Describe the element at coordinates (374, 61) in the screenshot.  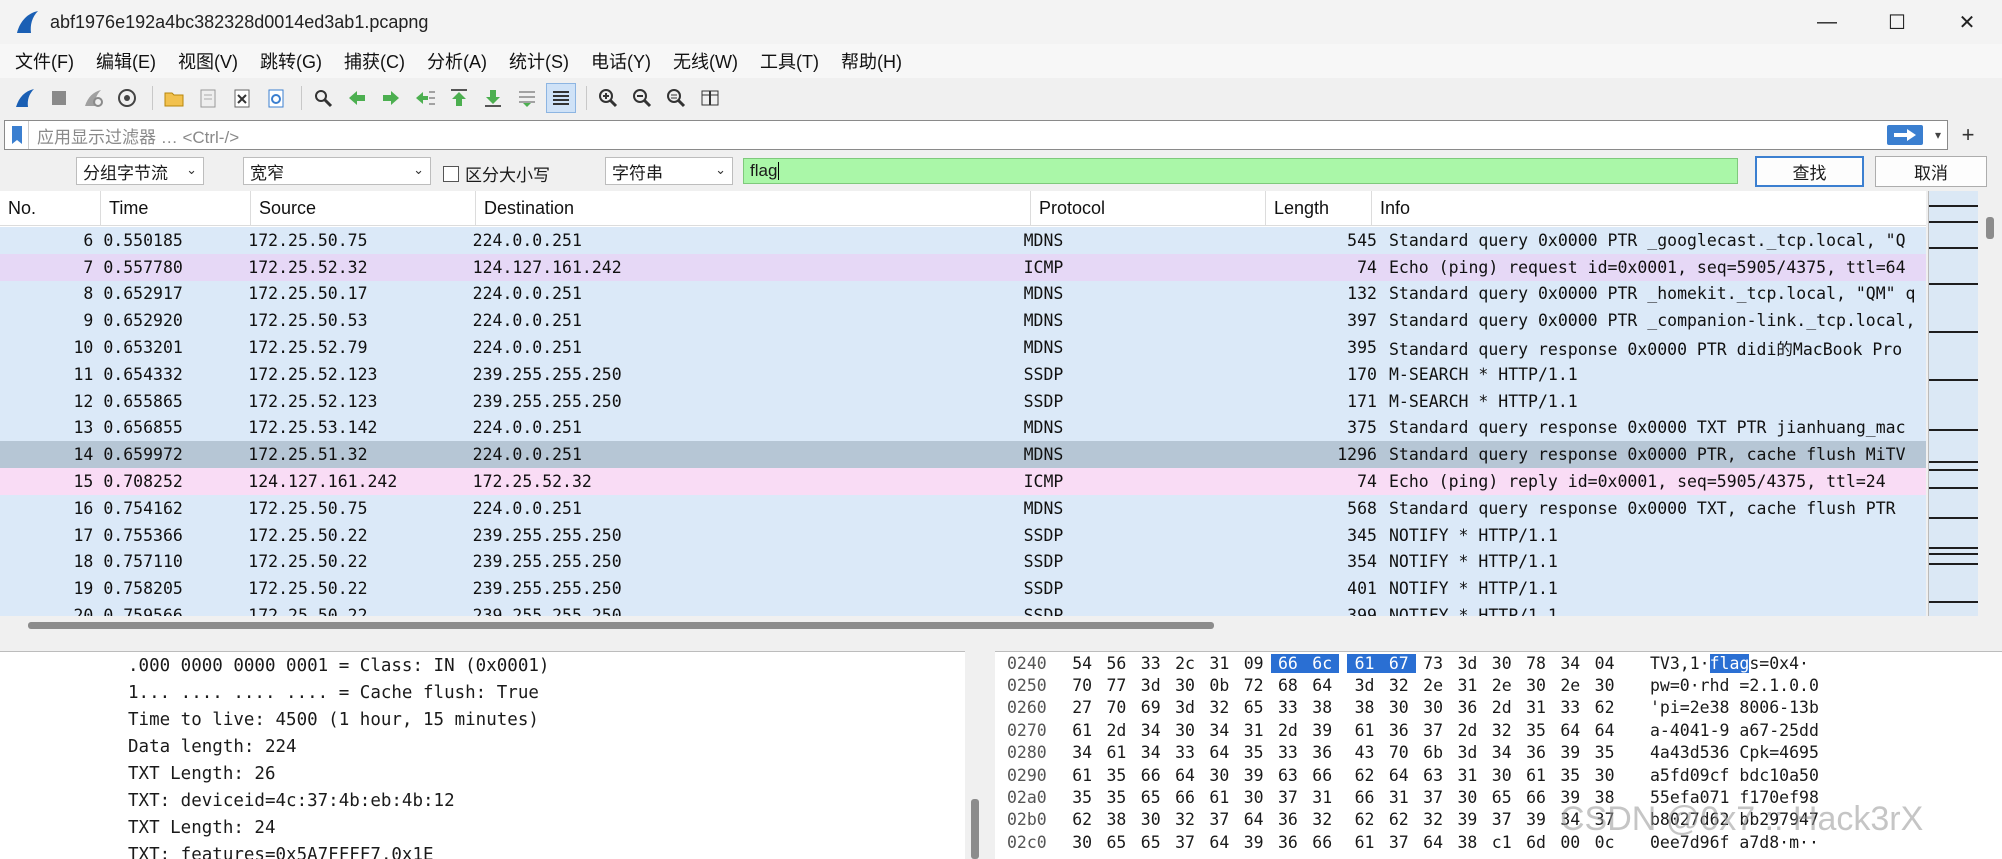
I see `menu-capture: 捕获(C)` at that location.